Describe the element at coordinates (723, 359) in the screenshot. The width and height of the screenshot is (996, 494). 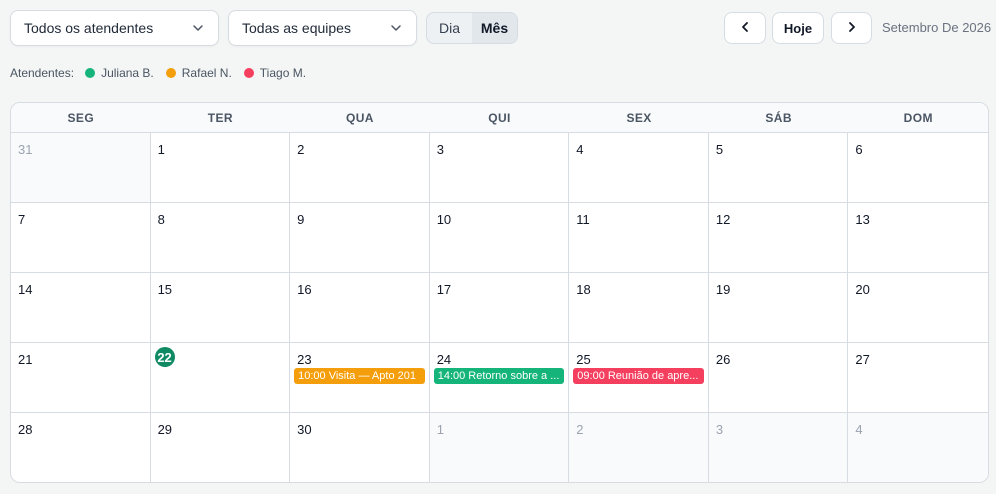
I see `day-number: 26` at that location.